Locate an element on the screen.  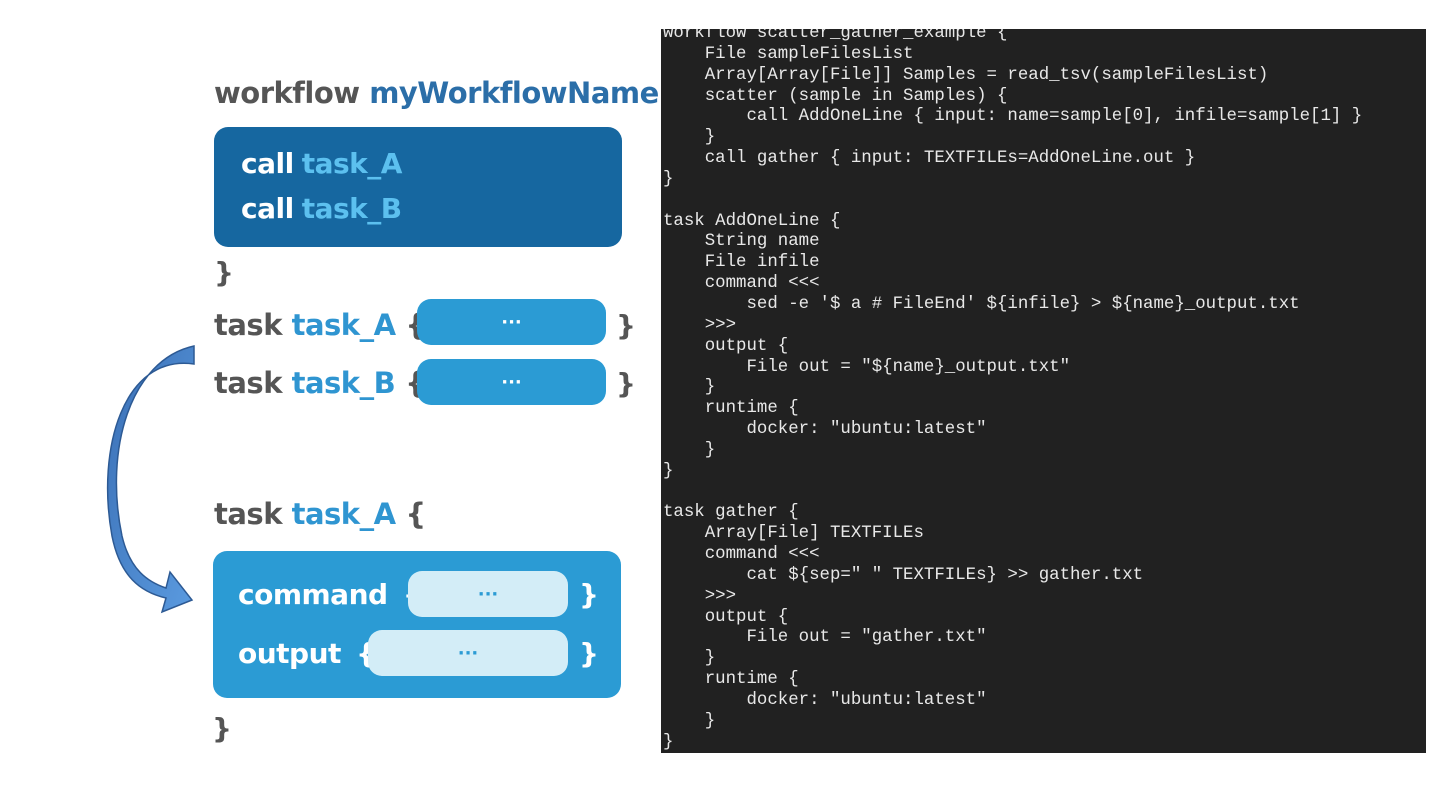
code-line: File sampleFilesList is located at coordinates (788, 54).